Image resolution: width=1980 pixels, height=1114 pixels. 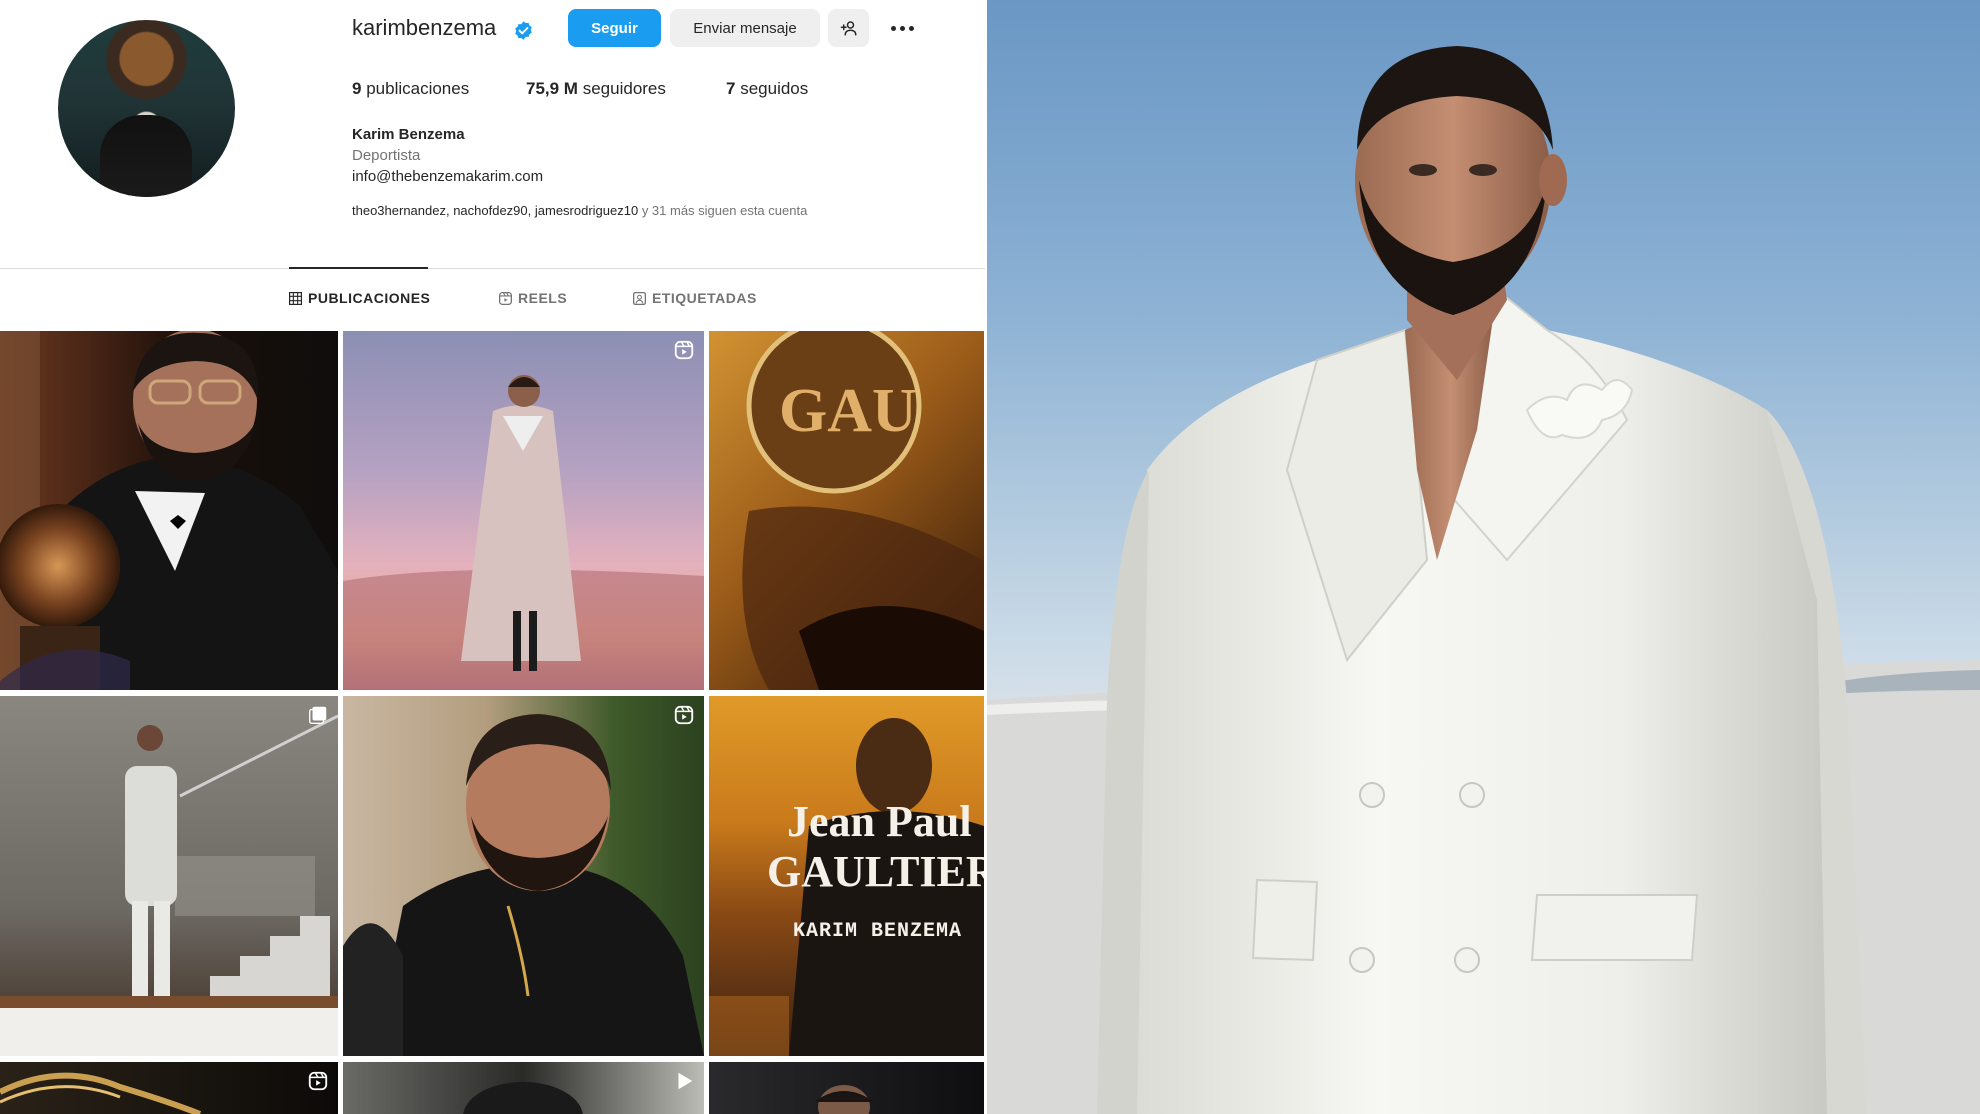 I want to click on post-tile: GAU, so click(x=846, y=510).